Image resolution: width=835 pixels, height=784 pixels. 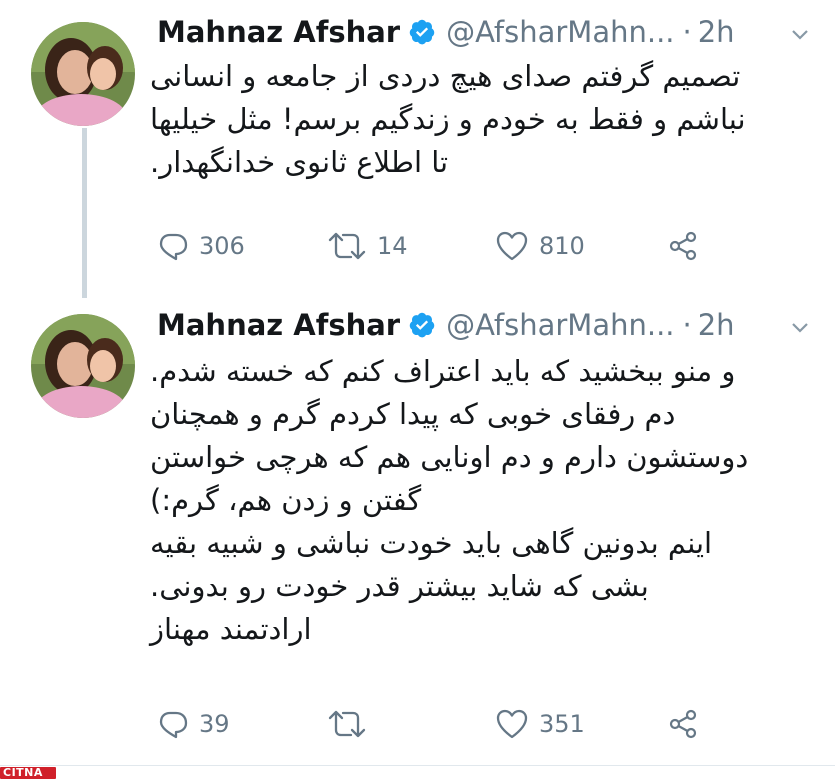 What do you see at coordinates (437, 724) in the screenshot?
I see `tweet-actions: 39 351` at bounding box center [437, 724].